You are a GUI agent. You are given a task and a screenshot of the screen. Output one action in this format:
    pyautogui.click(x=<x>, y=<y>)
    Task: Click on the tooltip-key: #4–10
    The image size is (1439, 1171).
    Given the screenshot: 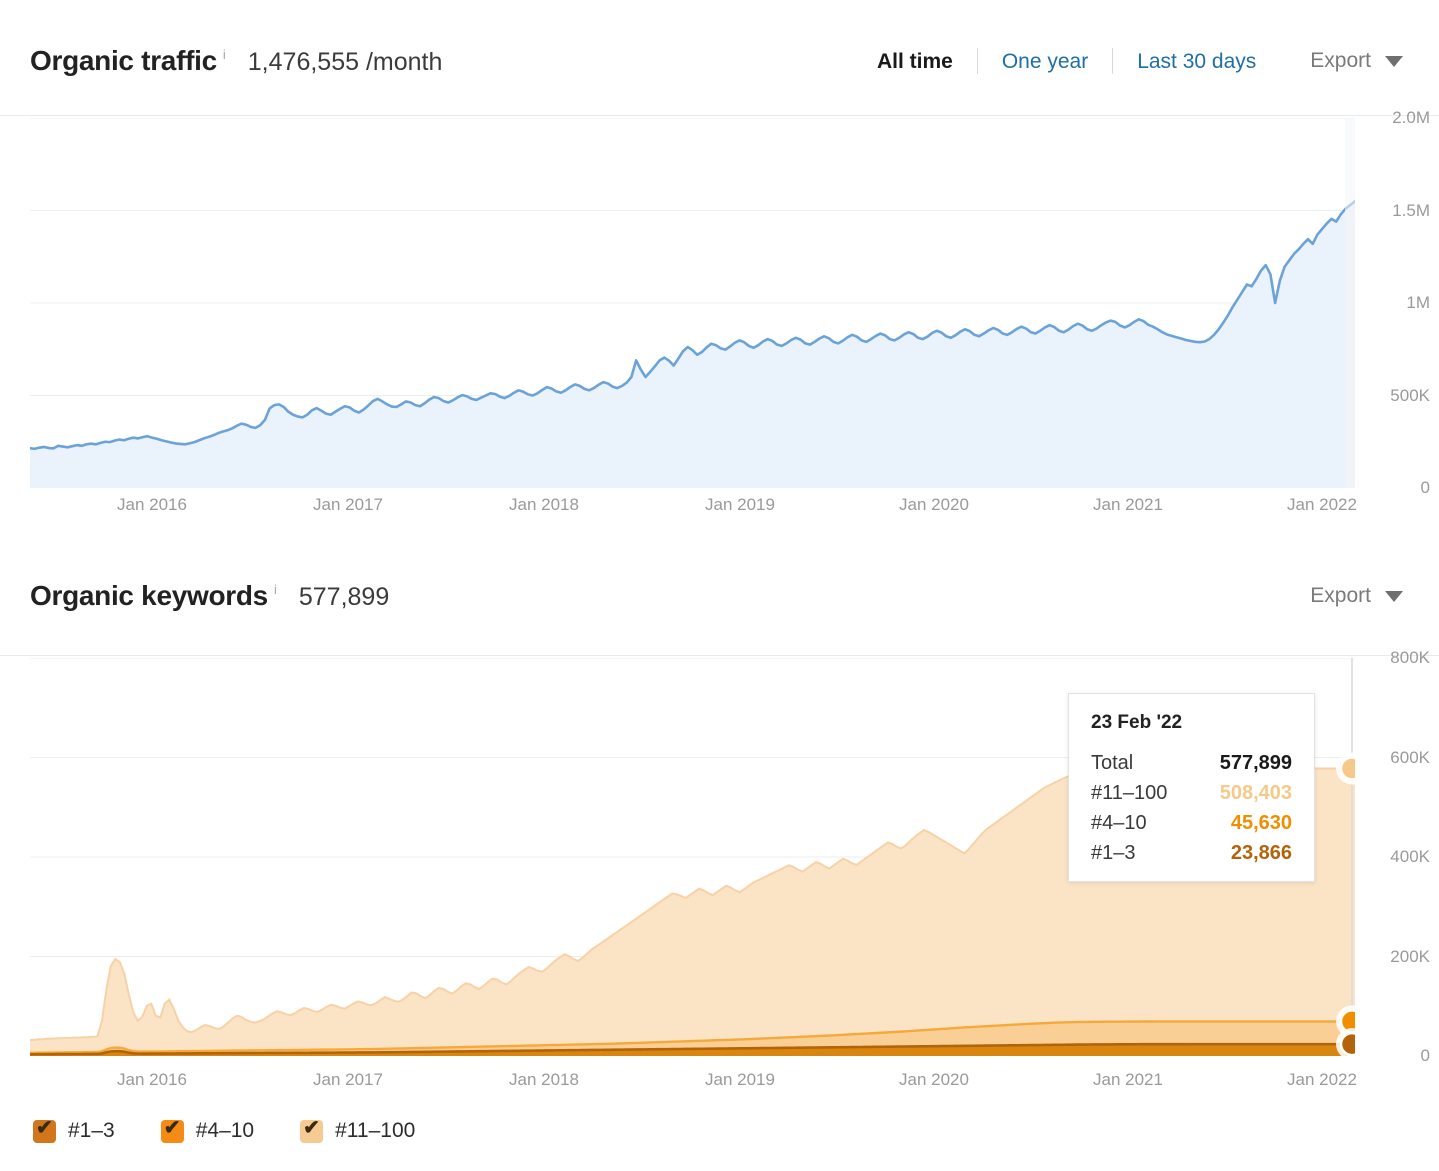 What is the action you would take?
    pyautogui.click(x=1119, y=823)
    